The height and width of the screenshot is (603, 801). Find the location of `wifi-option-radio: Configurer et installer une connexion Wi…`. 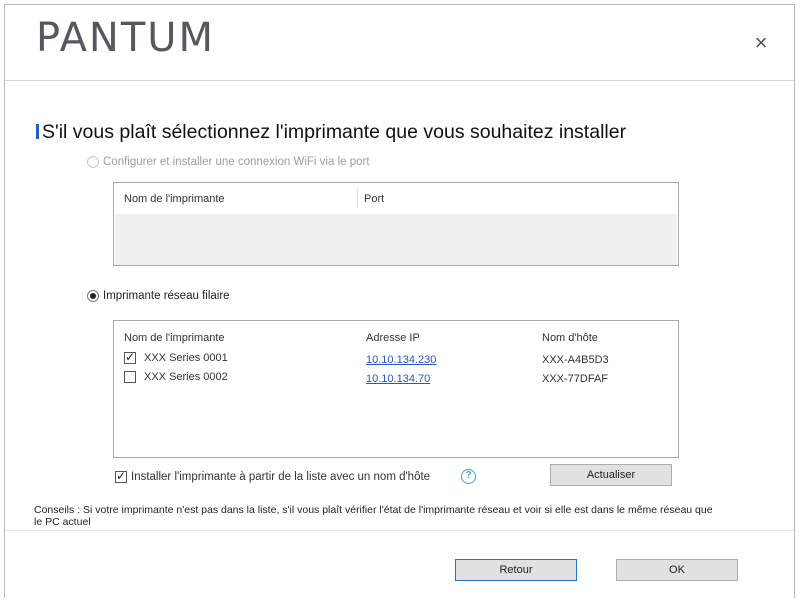

wifi-option-radio: Configurer et installer une connexion Wi… is located at coordinates (228, 162).